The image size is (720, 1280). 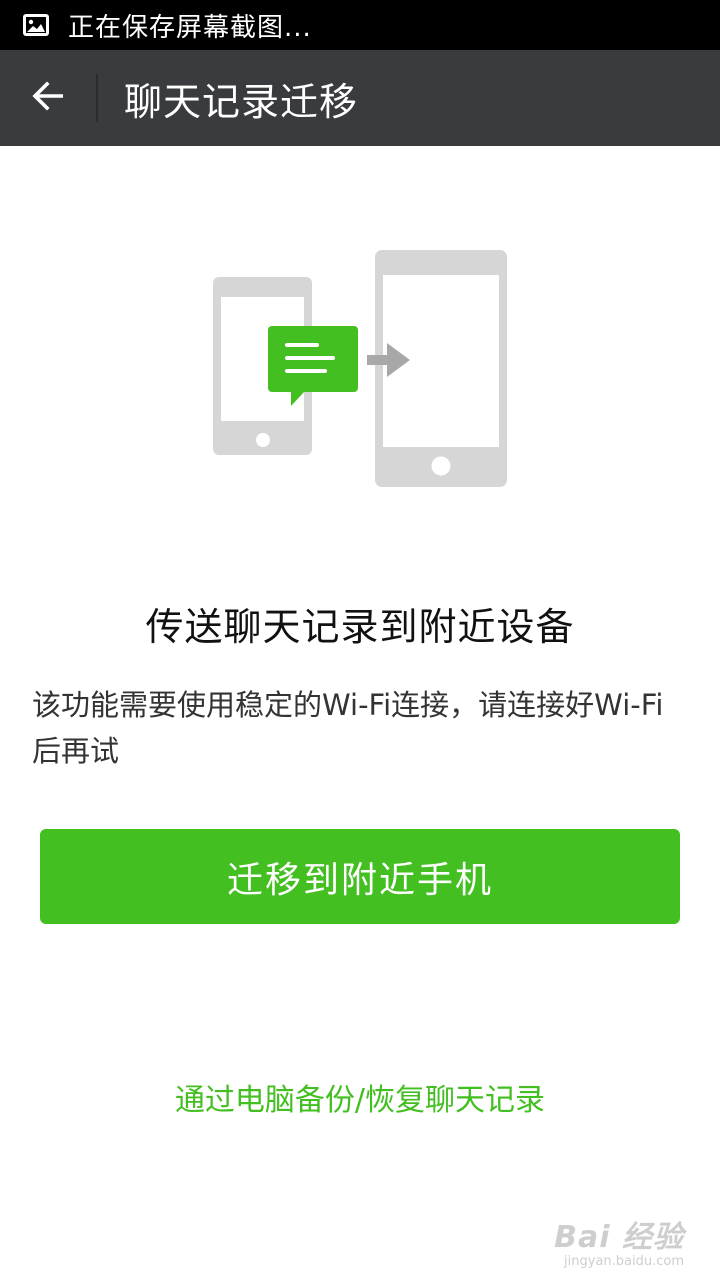 I want to click on back-button, so click(x=48, y=98).